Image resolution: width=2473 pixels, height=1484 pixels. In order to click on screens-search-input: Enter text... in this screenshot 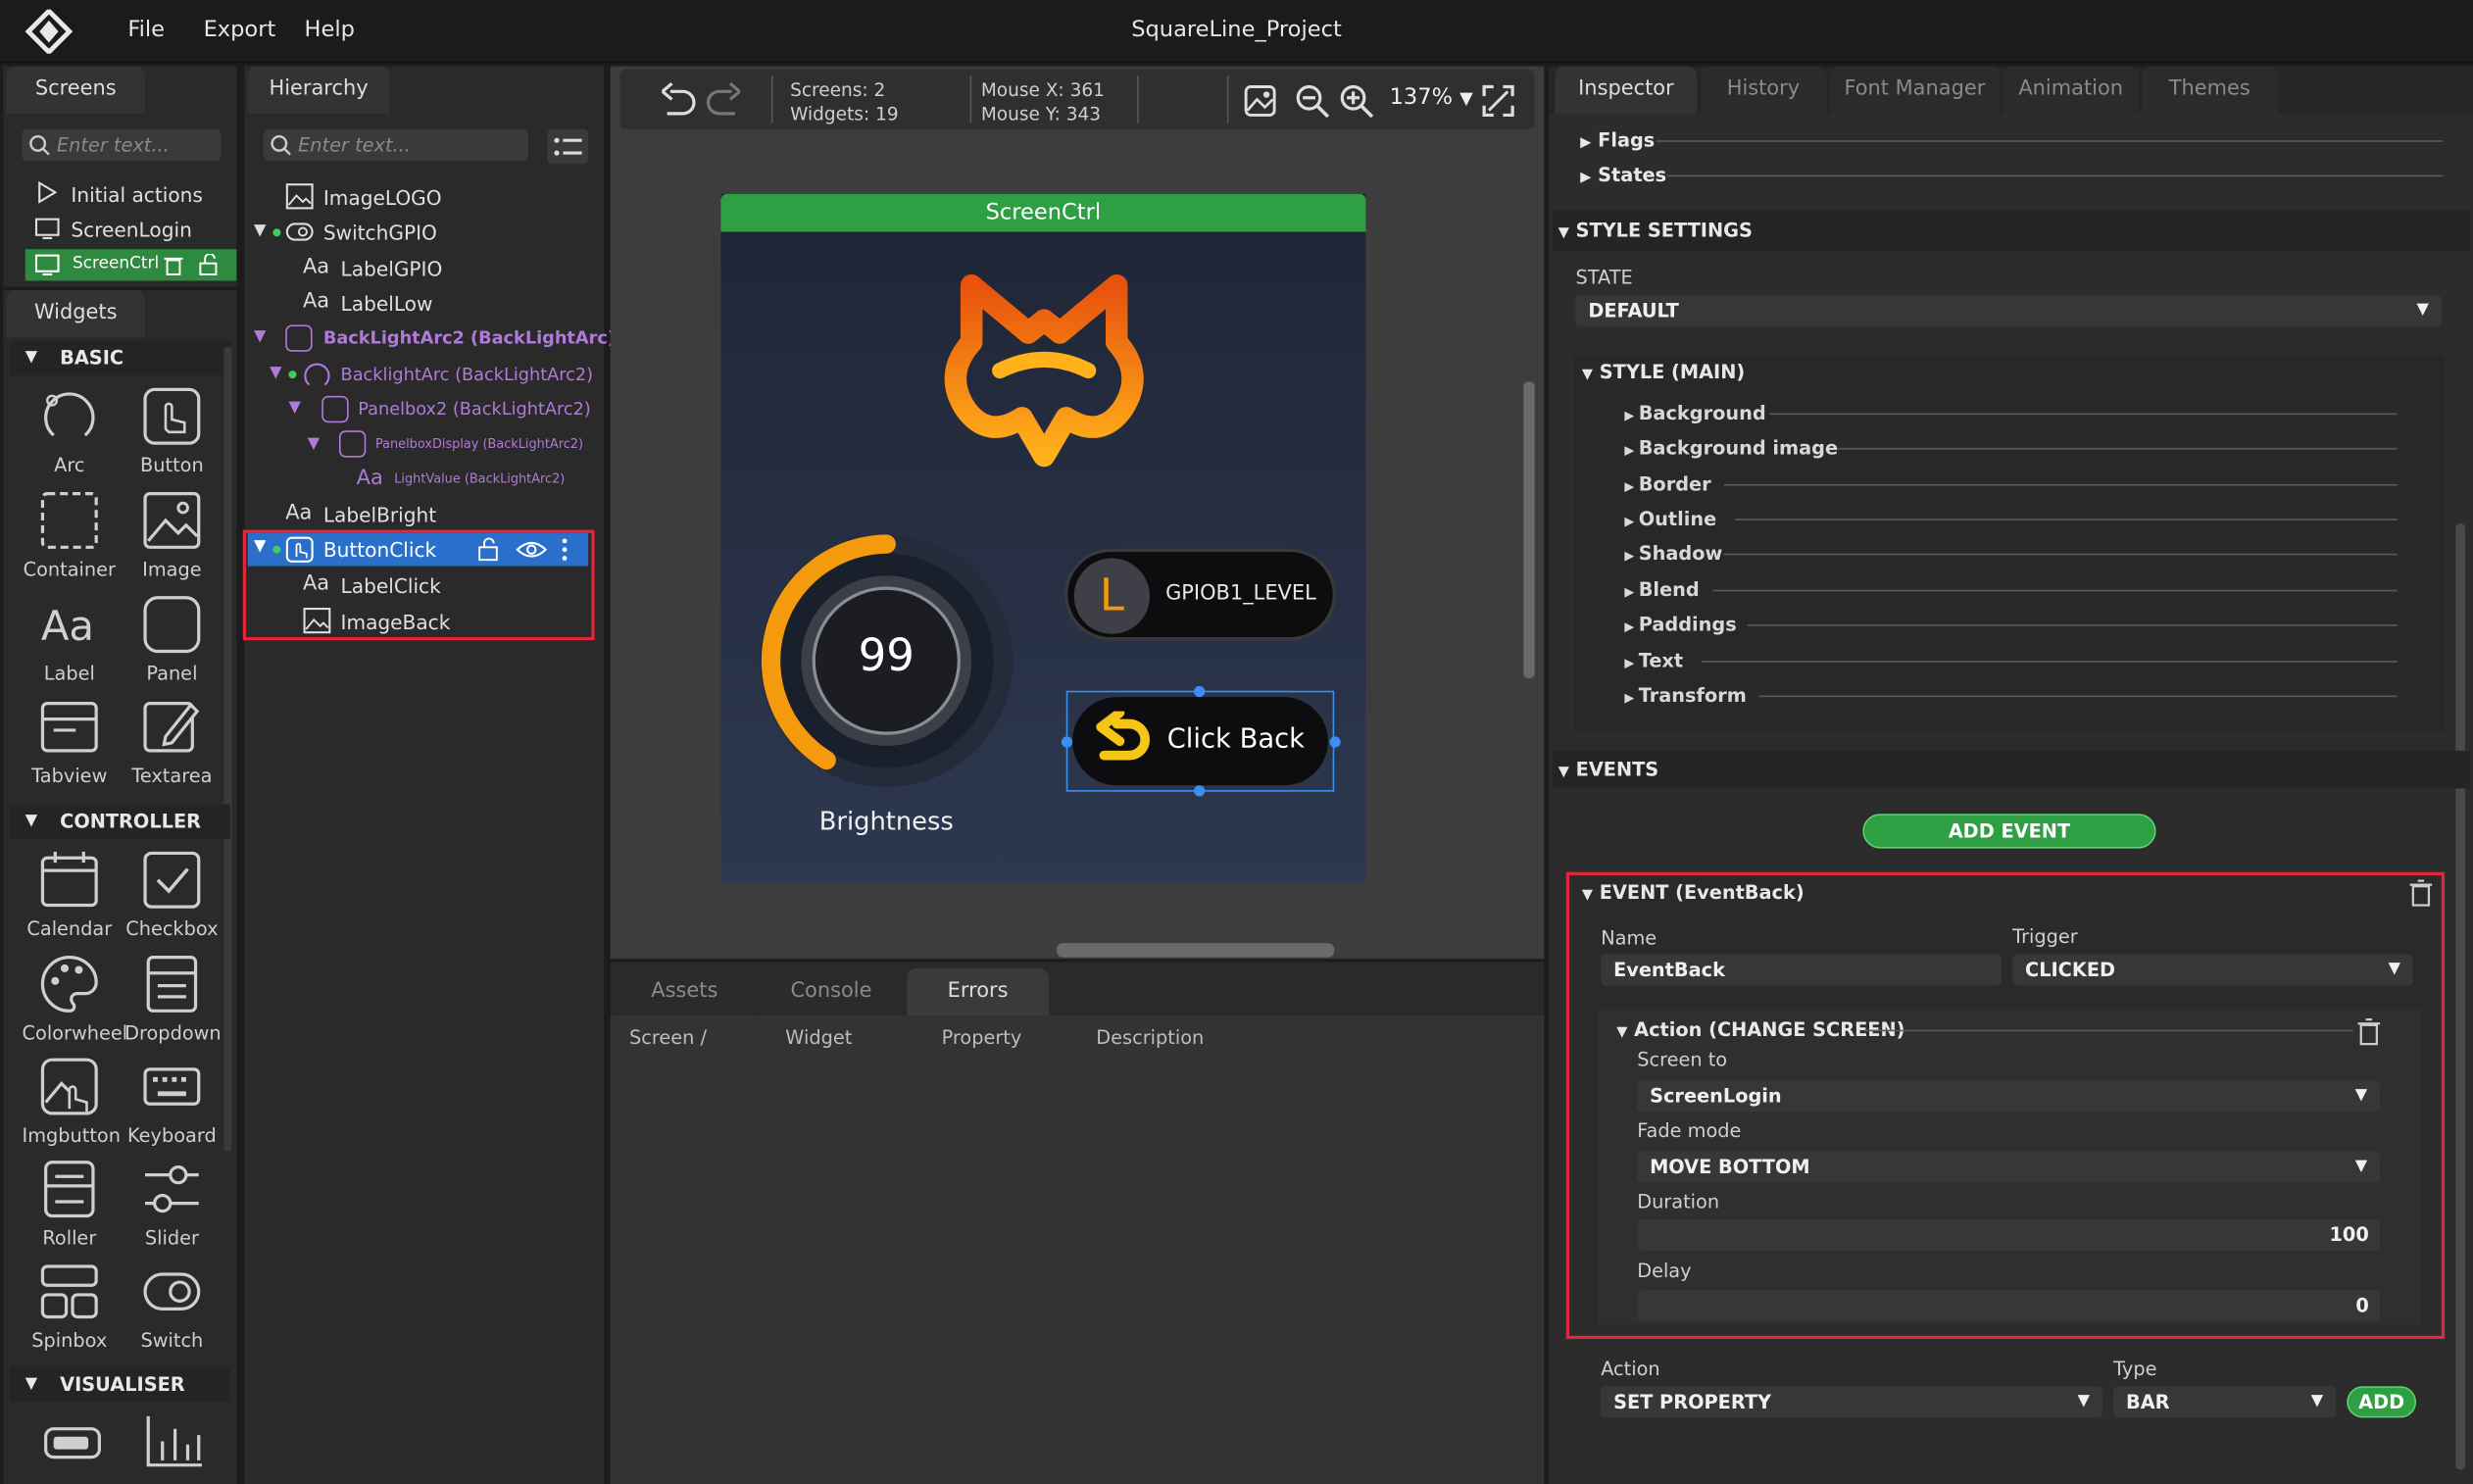, I will do `click(122, 145)`.